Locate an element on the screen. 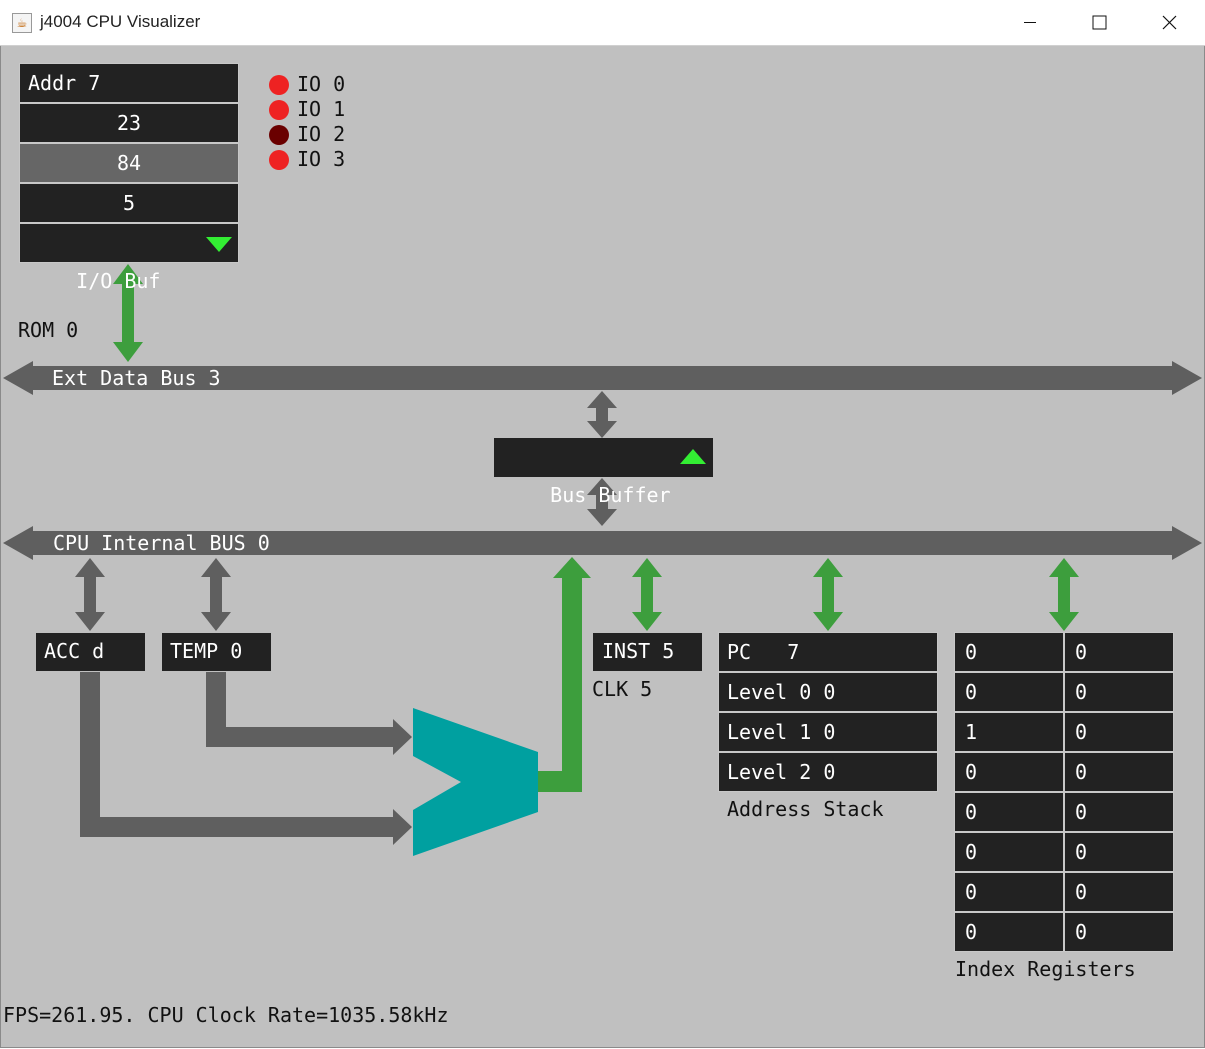 Image resolution: width=1205 pixels, height=1049 pixels. maximize-icon is located at coordinates (1099, 22).